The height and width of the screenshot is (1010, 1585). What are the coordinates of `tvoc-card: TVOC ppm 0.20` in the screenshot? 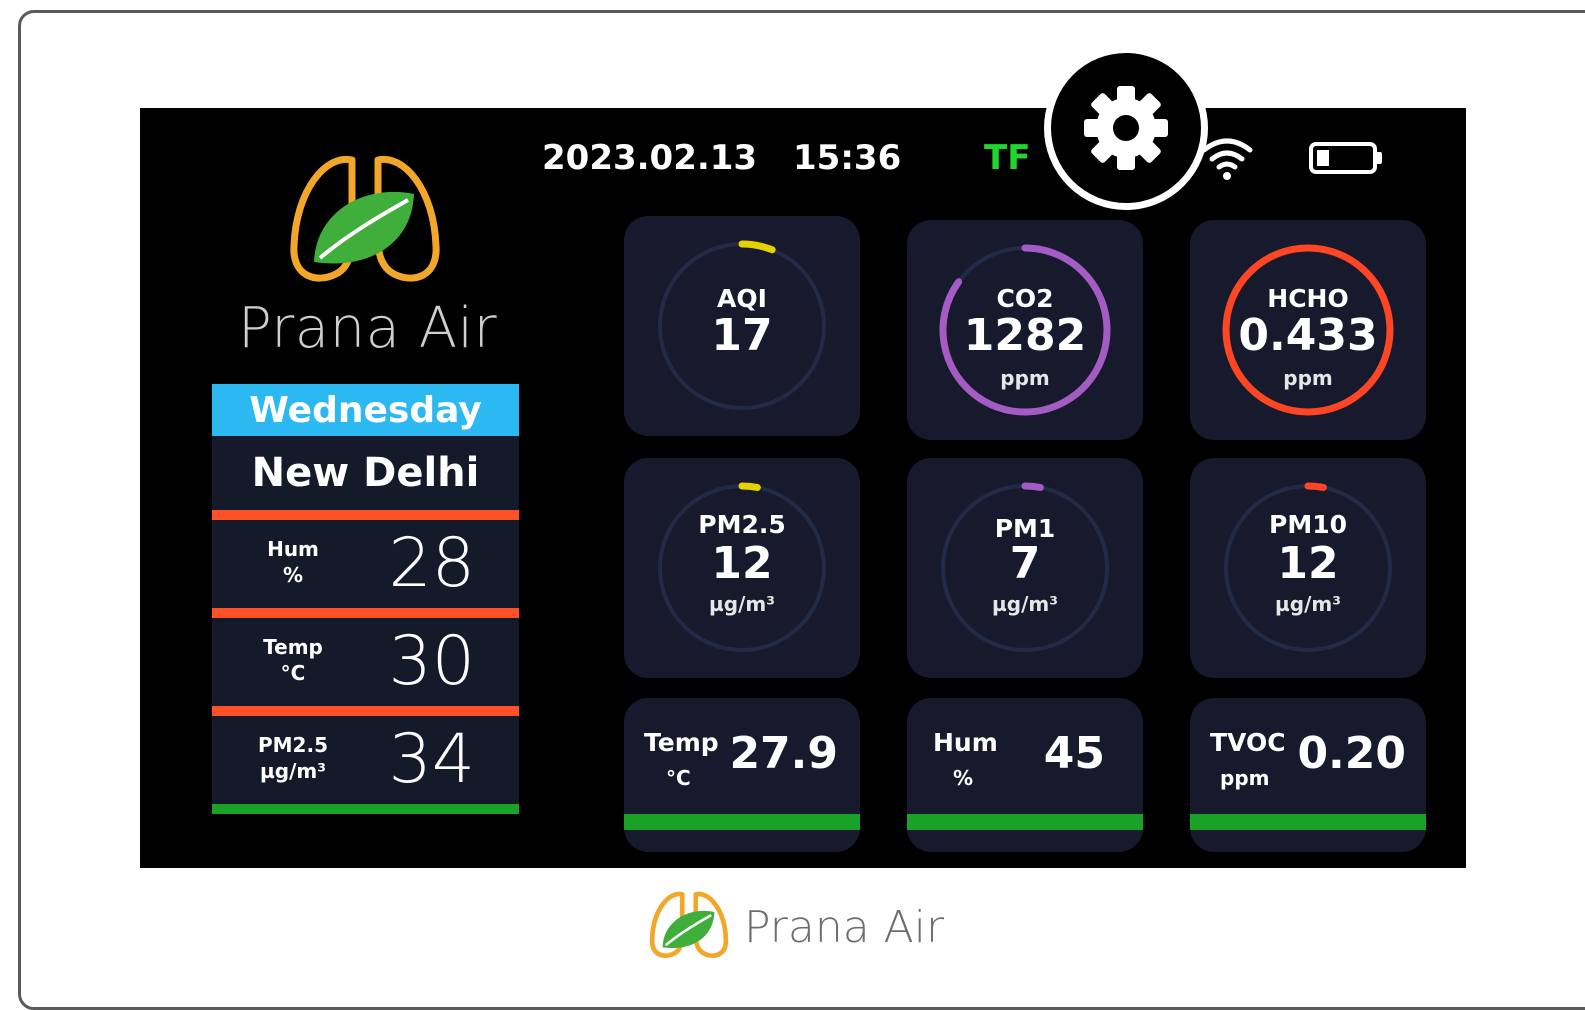 It's located at (1308, 775).